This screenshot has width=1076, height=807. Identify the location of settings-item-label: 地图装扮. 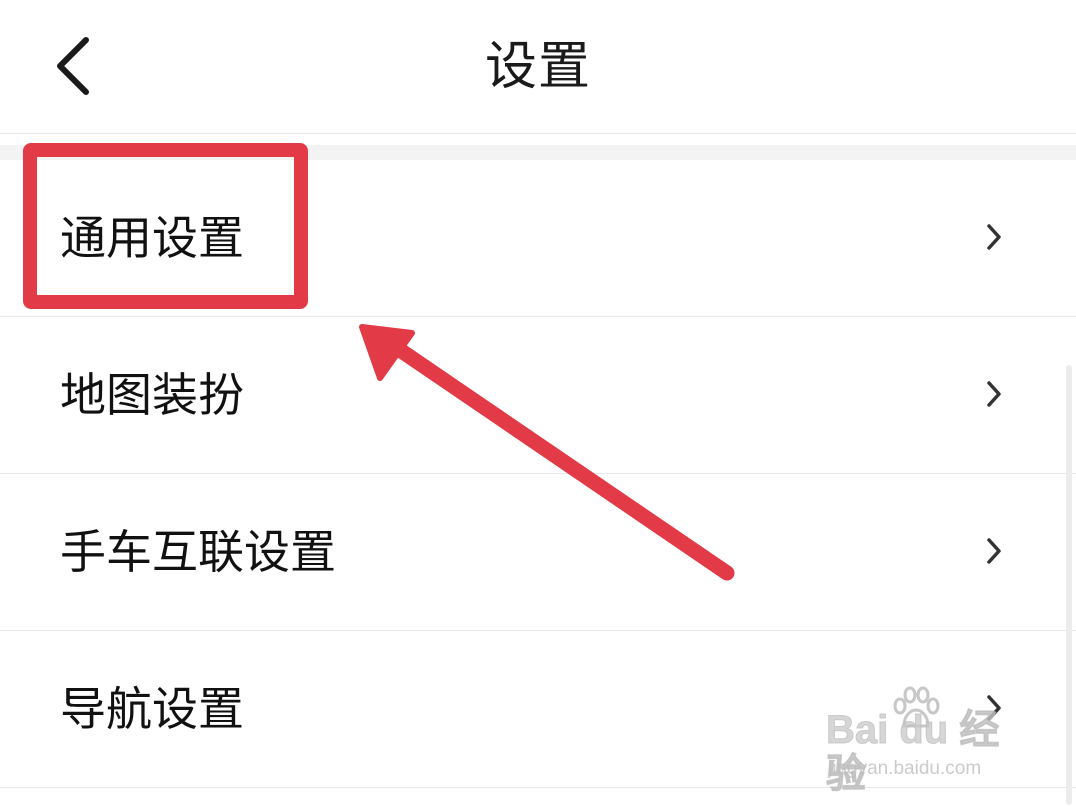
(152, 395).